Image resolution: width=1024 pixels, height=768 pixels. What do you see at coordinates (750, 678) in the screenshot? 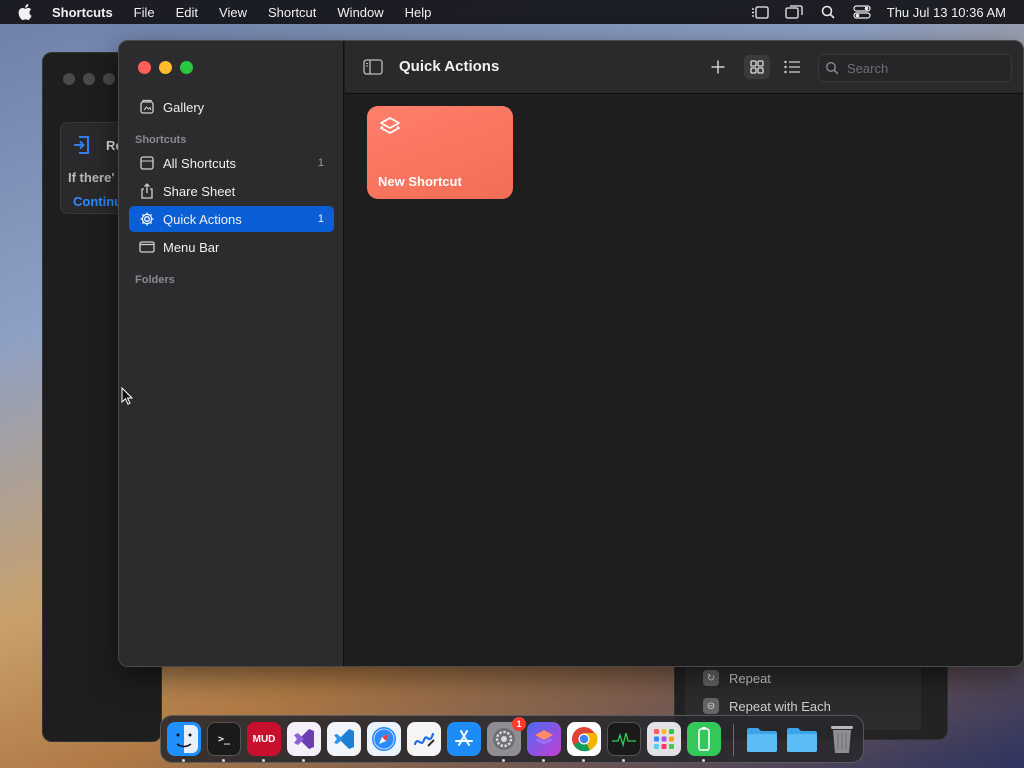
I see `action-repeat-label: Repeat` at bounding box center [750, 678].